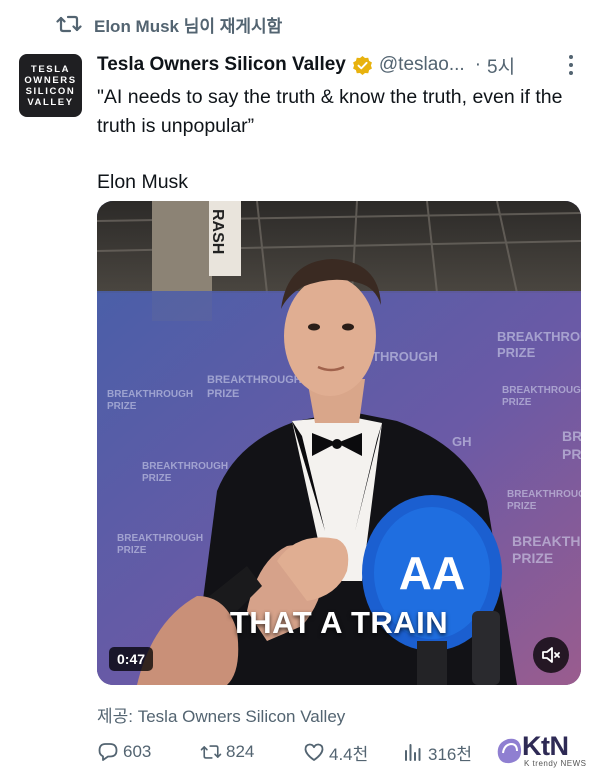 This screenshot has width=600, height=780. Describe the element at coordinates (462, 441) in the screenshot. I see `svg-text: GH` at that location.